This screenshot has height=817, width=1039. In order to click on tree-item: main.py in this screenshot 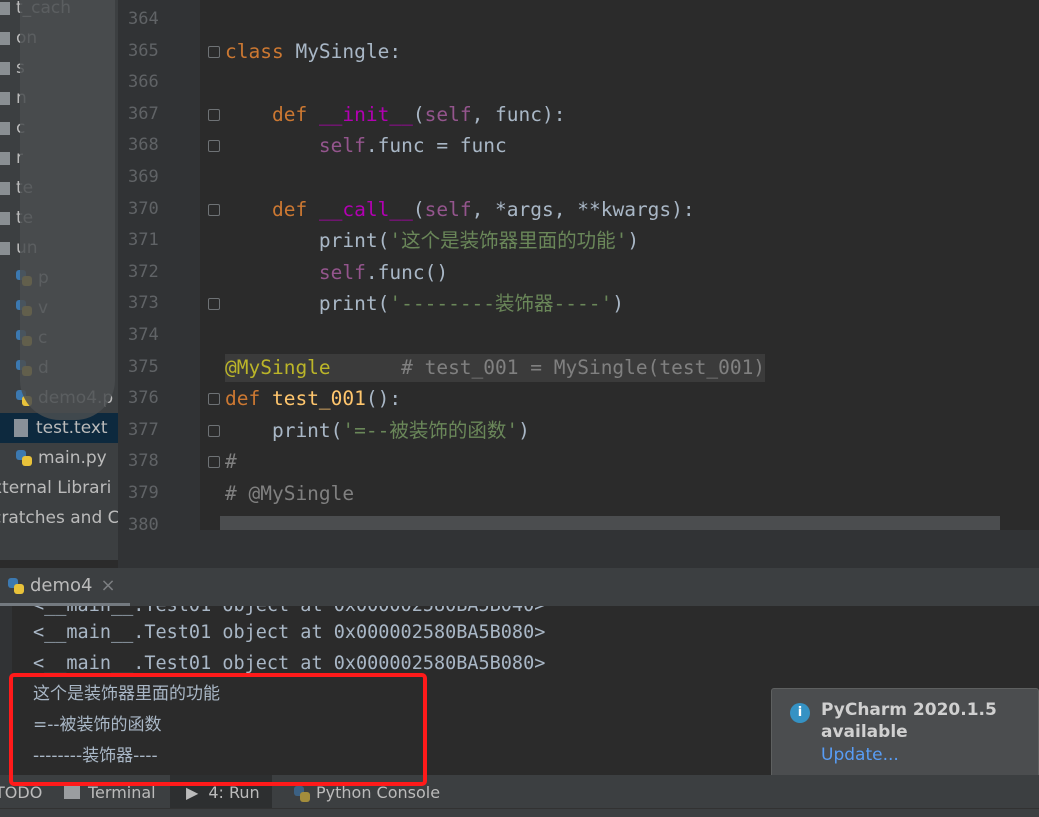, I will do `click(60, 458)`.